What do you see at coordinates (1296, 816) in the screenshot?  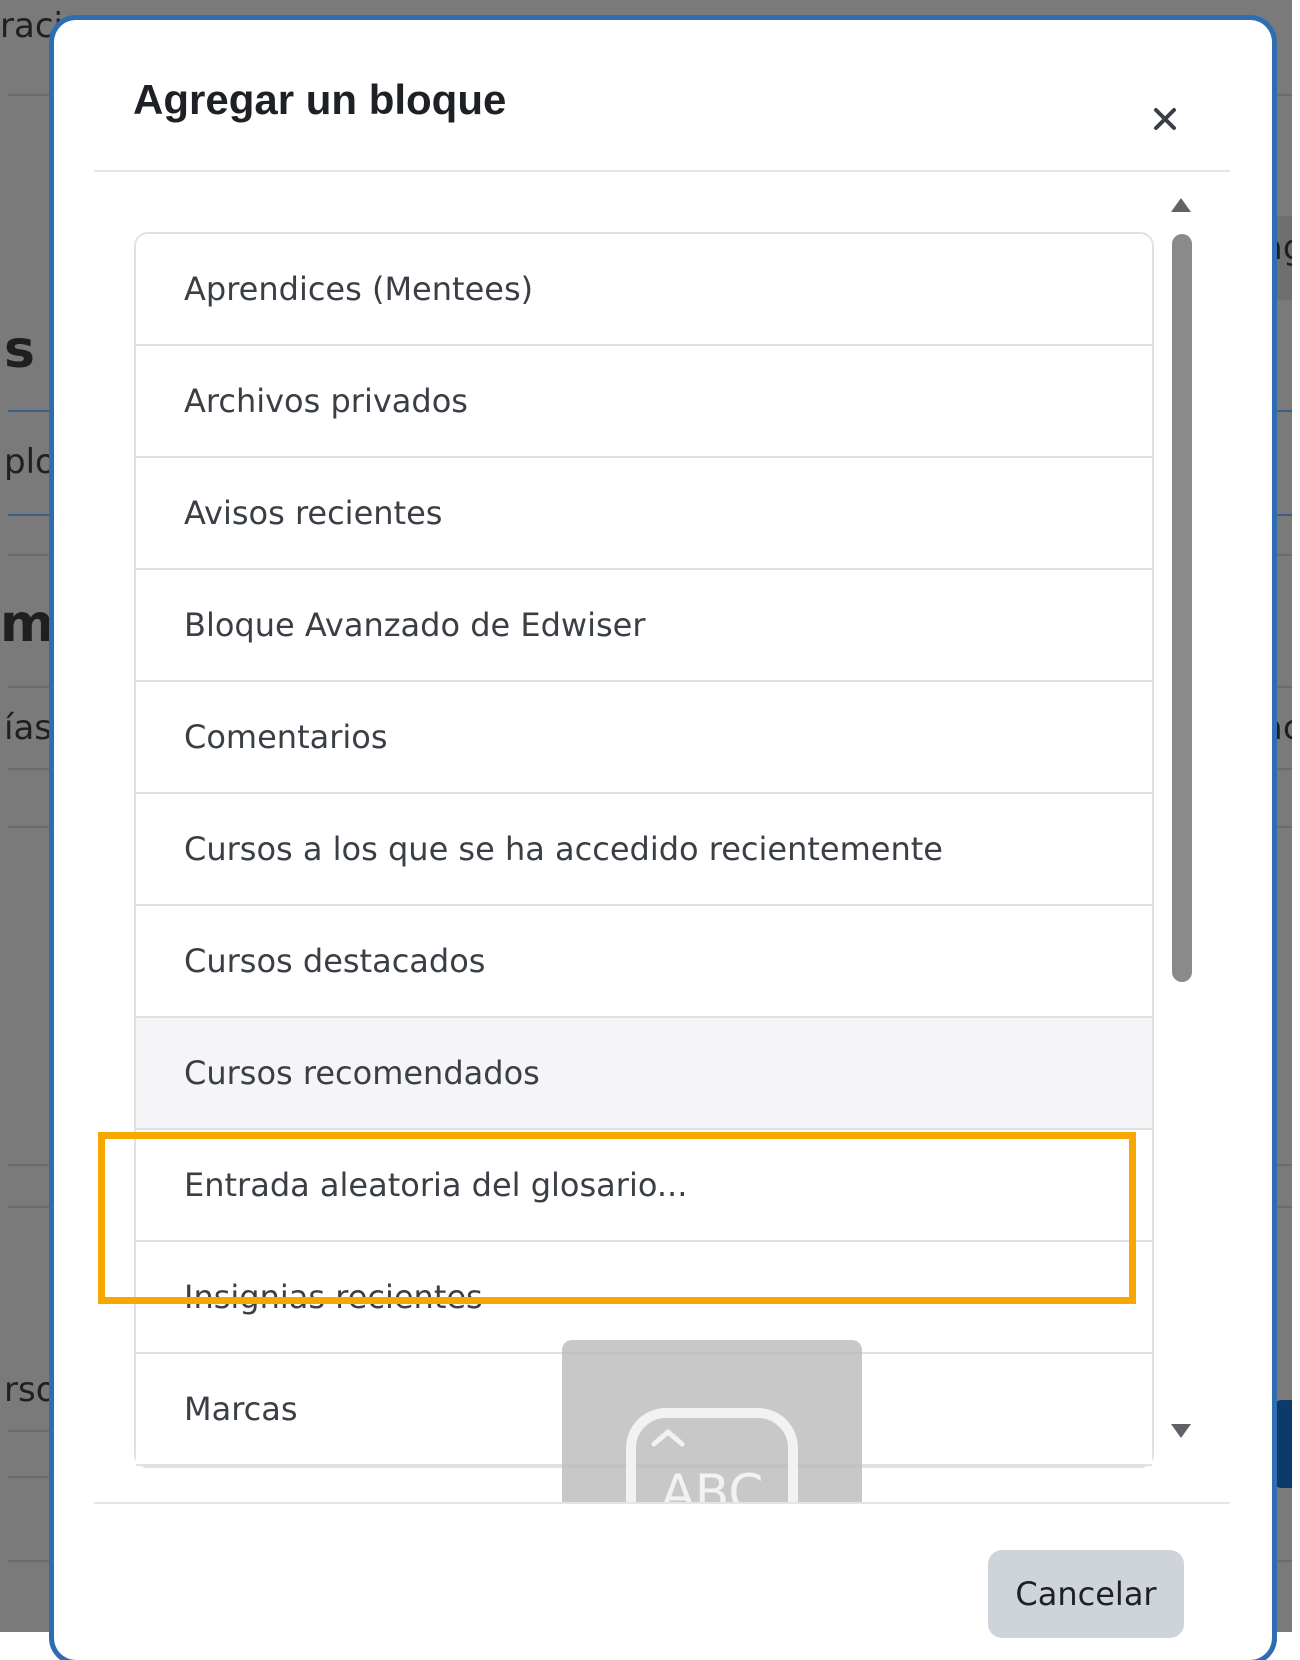 I see `bg-edge` at bounding box center [1296, 816].